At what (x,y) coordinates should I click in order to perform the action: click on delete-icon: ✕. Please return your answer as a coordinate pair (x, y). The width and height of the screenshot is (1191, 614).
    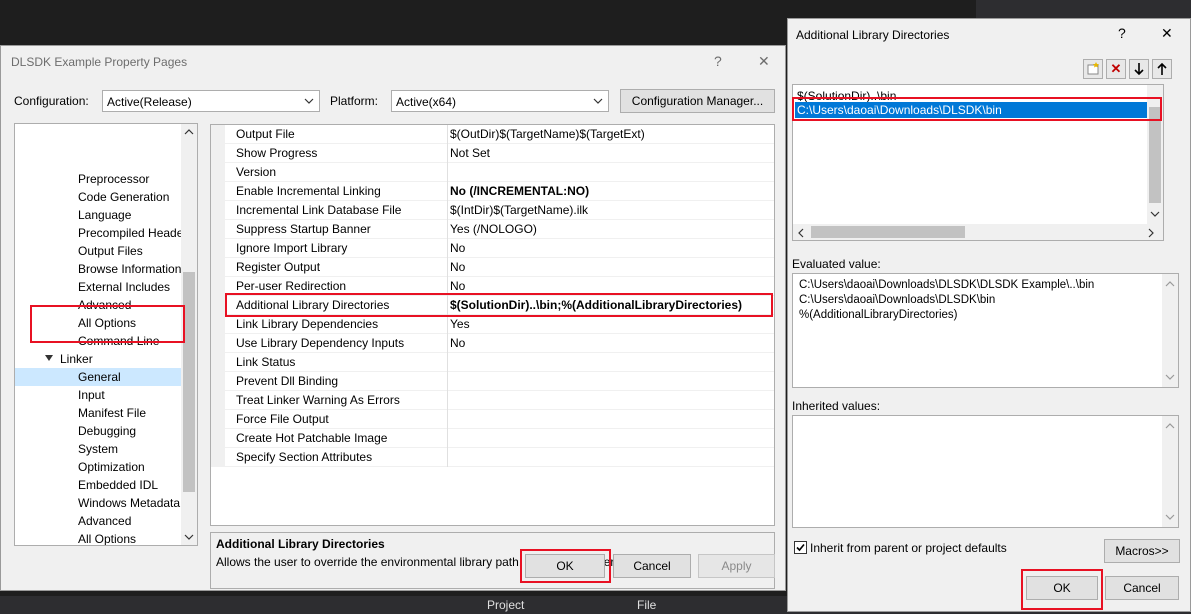
    Looking at the image, I should click on (1116, 69).